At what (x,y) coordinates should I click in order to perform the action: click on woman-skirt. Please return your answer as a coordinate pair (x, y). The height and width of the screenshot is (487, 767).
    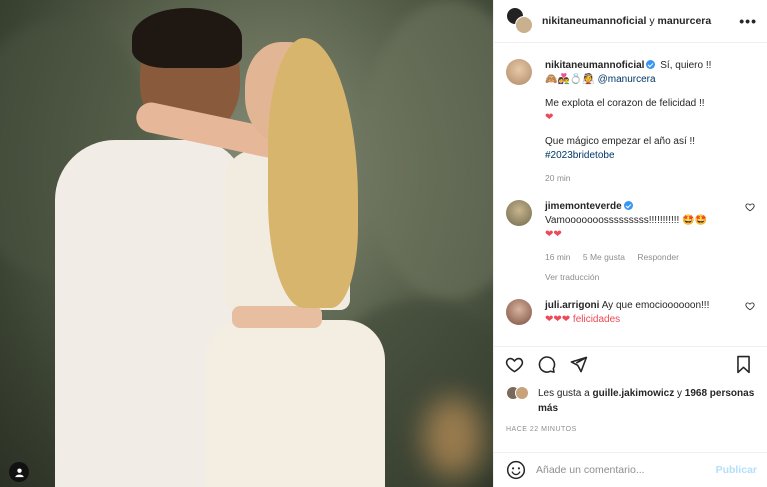
    Looking at the image, I should click on (295, 403).